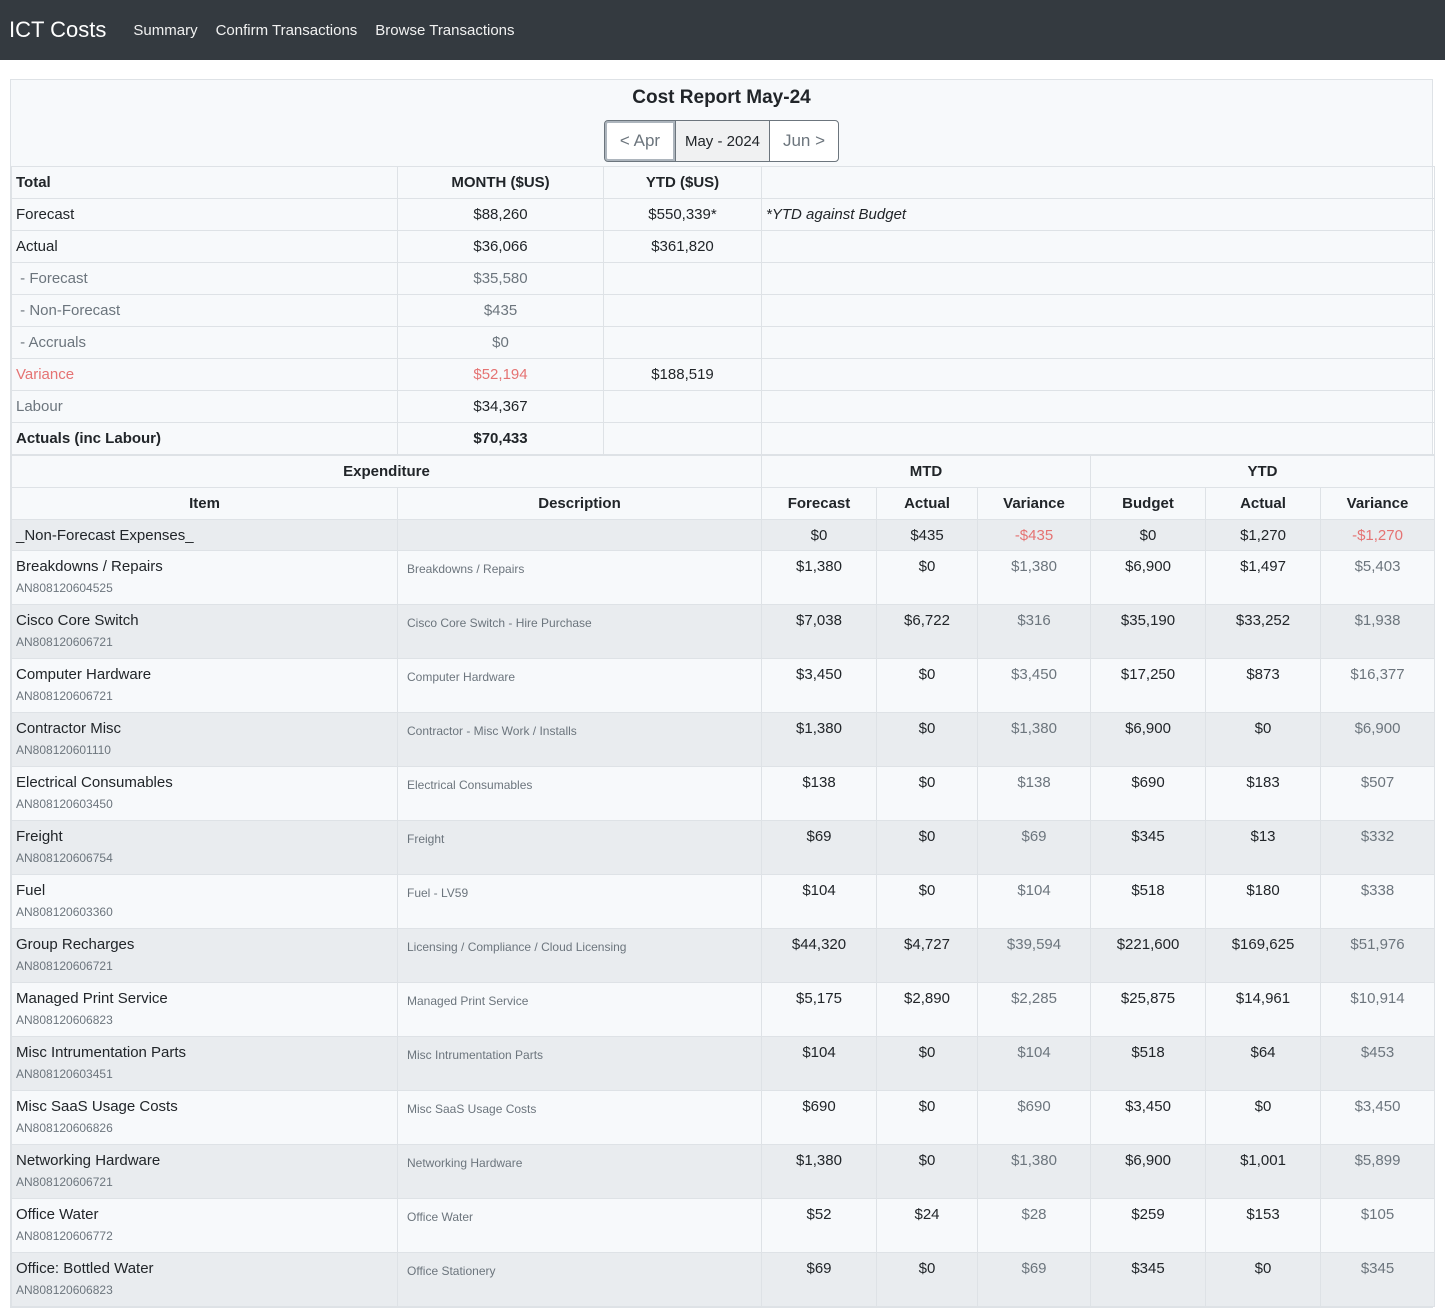 The image size is (1445, 1308). I want to click on ytd-variance: $338, so click(1378, 901).